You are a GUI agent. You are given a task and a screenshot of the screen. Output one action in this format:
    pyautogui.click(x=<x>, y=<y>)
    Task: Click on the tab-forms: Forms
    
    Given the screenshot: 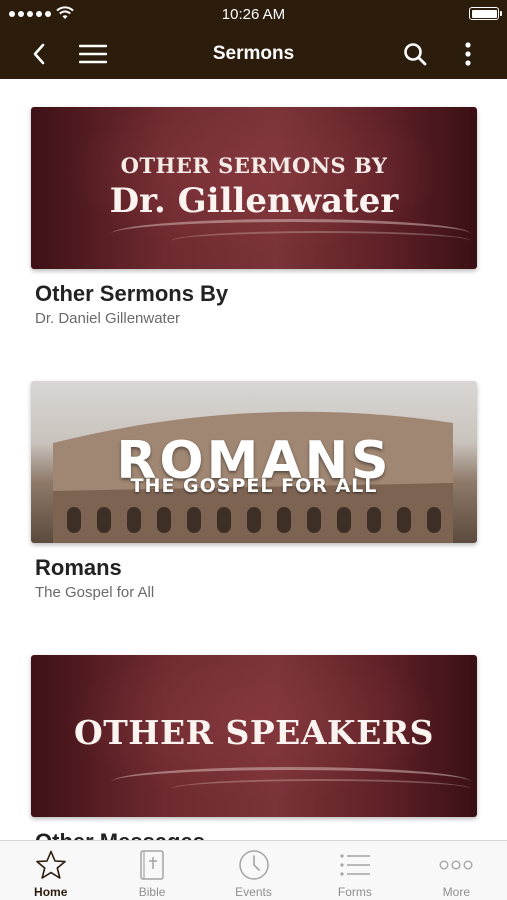 What is the action you would take?
    pyautogui.click(x=354, y=870)
    